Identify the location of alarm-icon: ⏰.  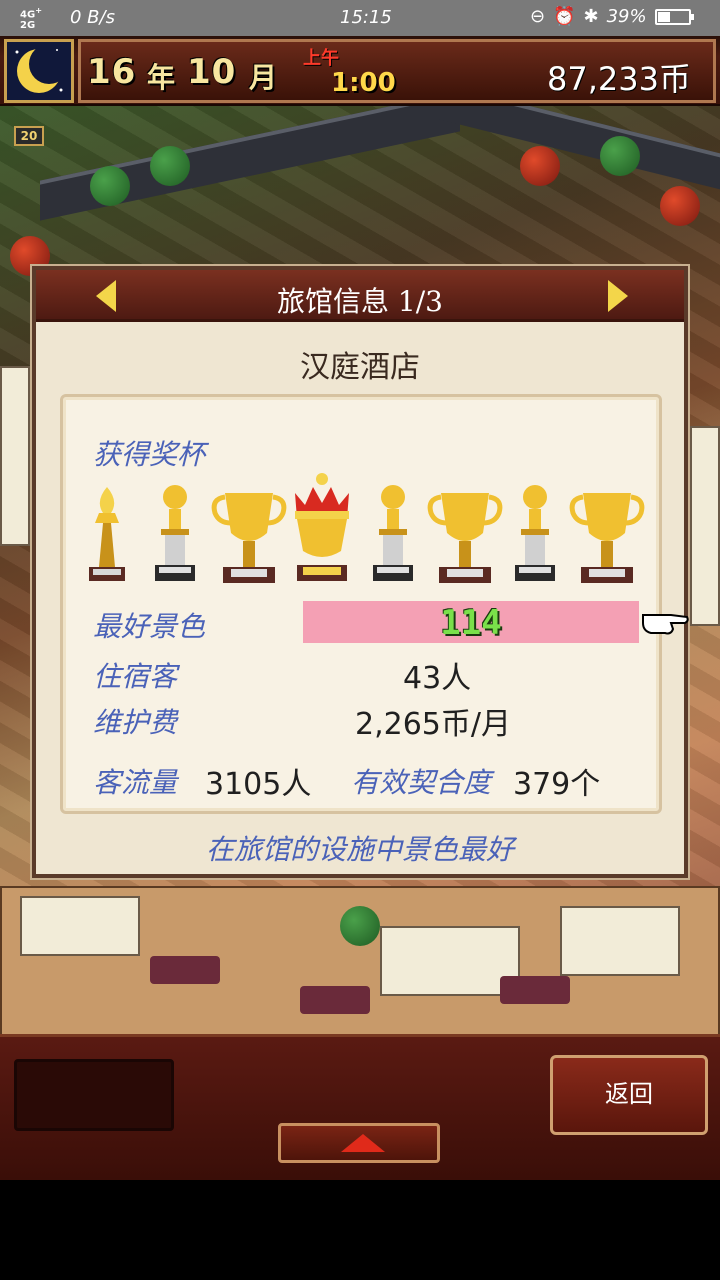
(564, 16).